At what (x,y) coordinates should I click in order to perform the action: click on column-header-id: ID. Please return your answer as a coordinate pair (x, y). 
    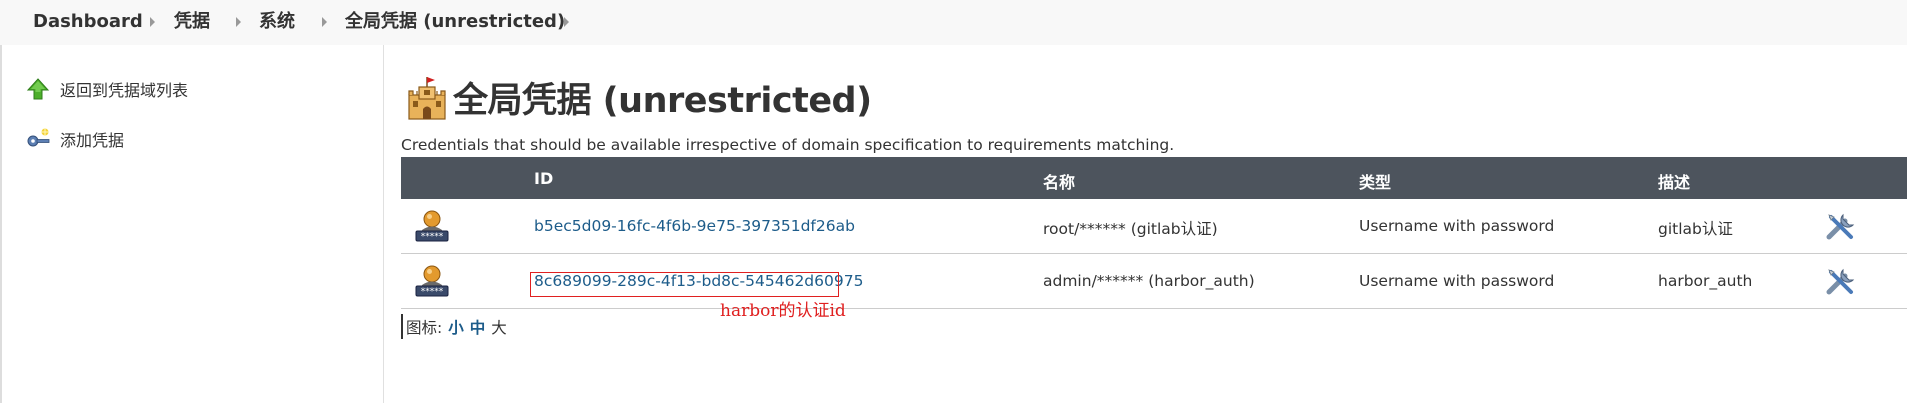
    Looking at the image, I should click on (544, 178).